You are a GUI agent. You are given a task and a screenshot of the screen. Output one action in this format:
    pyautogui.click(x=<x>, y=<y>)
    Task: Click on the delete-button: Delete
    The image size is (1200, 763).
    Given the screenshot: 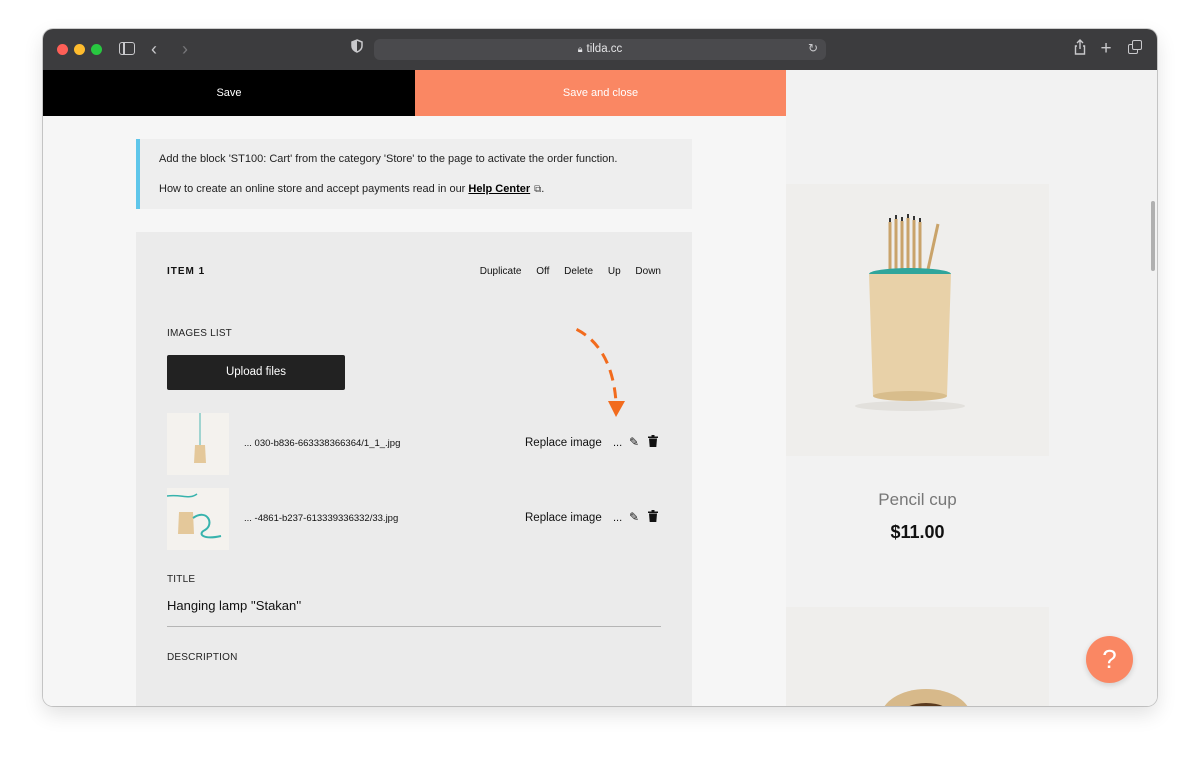 What is the action you would take?
    pyautogui.click(x=578, y=271)
    